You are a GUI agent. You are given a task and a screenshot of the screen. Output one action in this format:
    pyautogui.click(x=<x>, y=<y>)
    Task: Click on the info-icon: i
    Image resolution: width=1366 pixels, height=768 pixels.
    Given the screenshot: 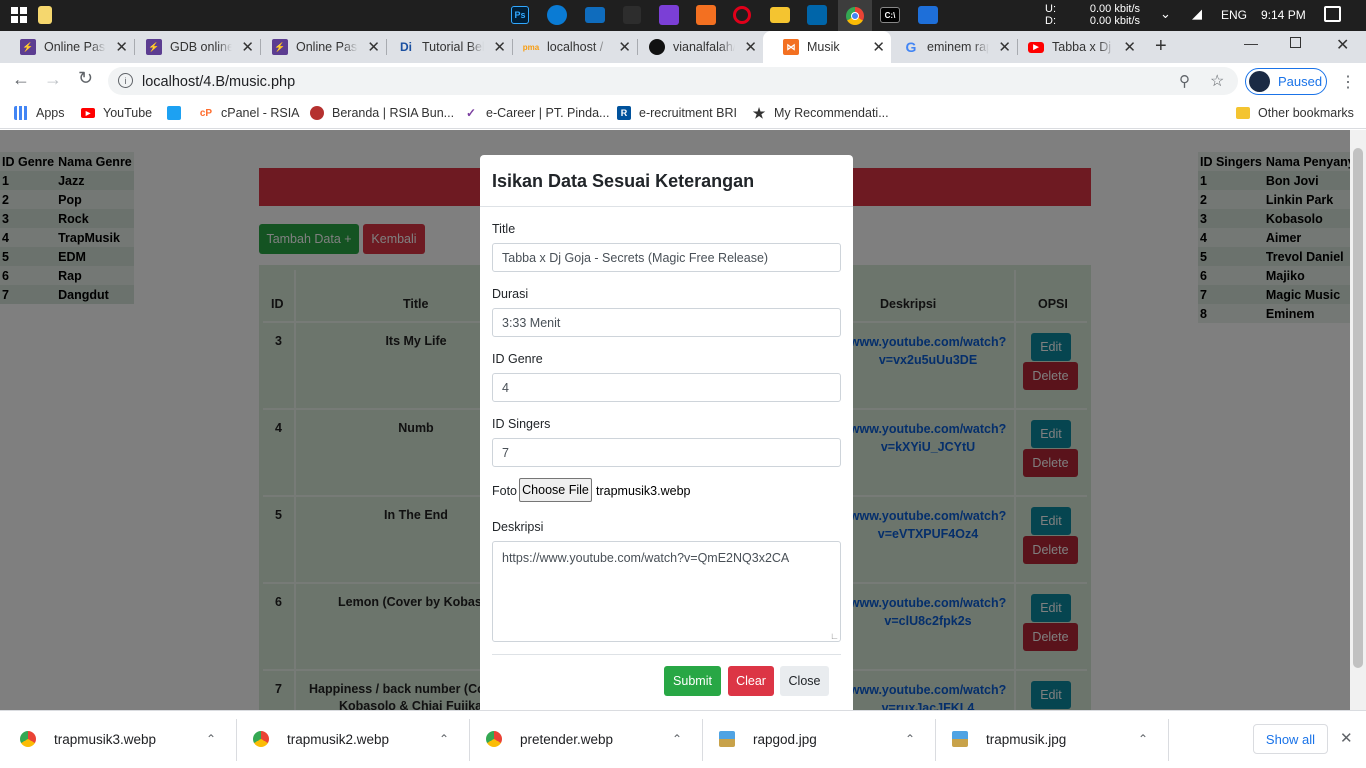 What is the action you would take?
    pyautogui.click(x=125, y=80)
    